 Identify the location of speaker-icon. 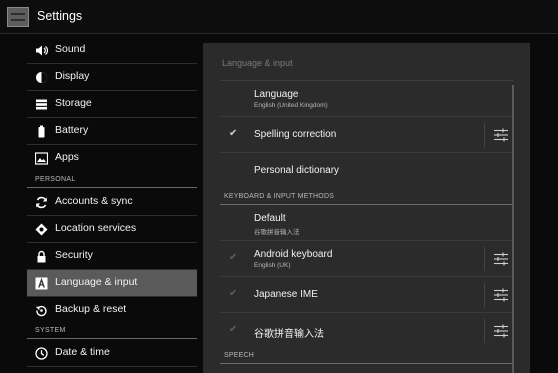
(41, 50).